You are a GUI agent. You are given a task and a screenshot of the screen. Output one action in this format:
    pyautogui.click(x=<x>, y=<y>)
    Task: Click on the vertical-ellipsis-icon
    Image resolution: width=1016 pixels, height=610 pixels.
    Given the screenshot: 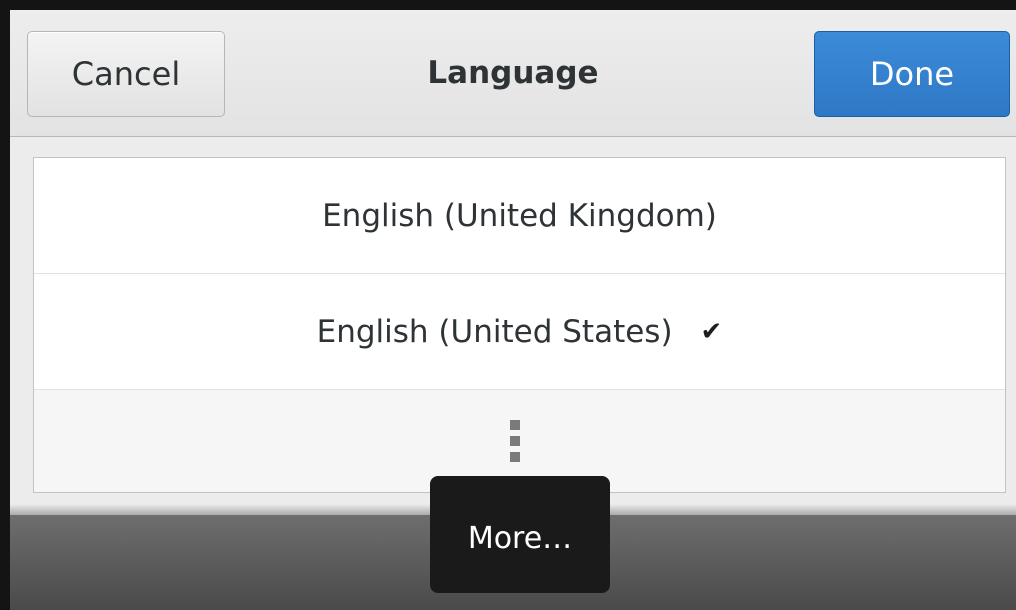 What is the action you would take?
    pyautogui.click(x=515, y=441)
    